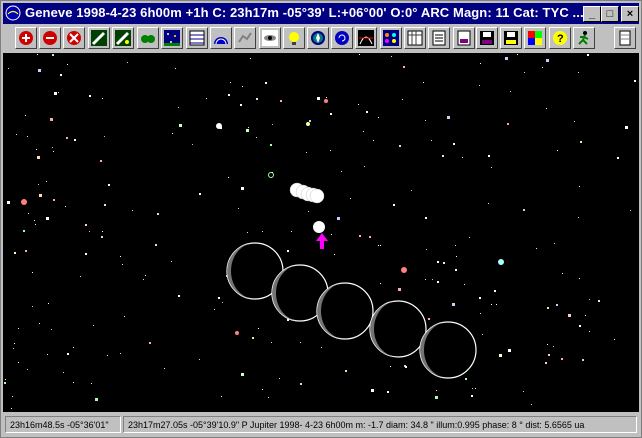 The width and height of the screenshot is (642, 438). Describe the element at coordinates (592, 14) in the screenshot. I see `minimize-button: _` at that location.